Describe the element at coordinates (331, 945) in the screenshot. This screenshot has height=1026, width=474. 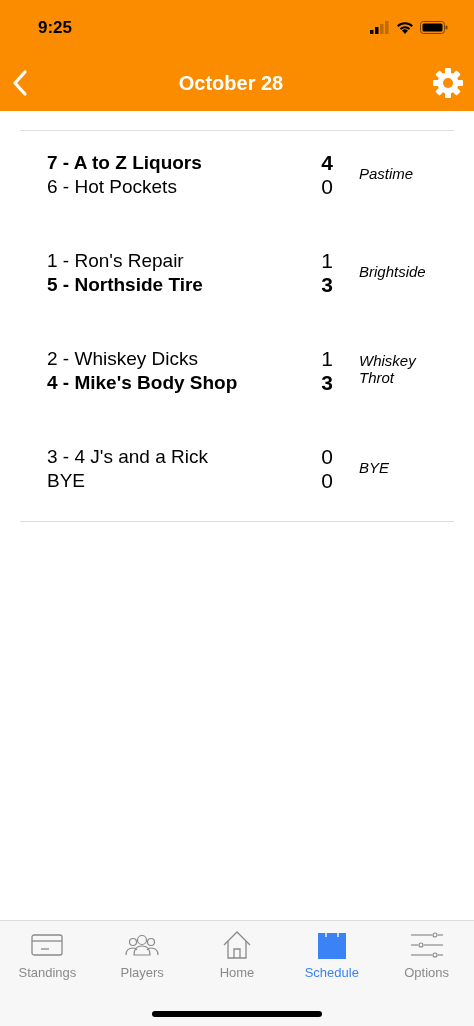
I see `calendar-icon` at that location.